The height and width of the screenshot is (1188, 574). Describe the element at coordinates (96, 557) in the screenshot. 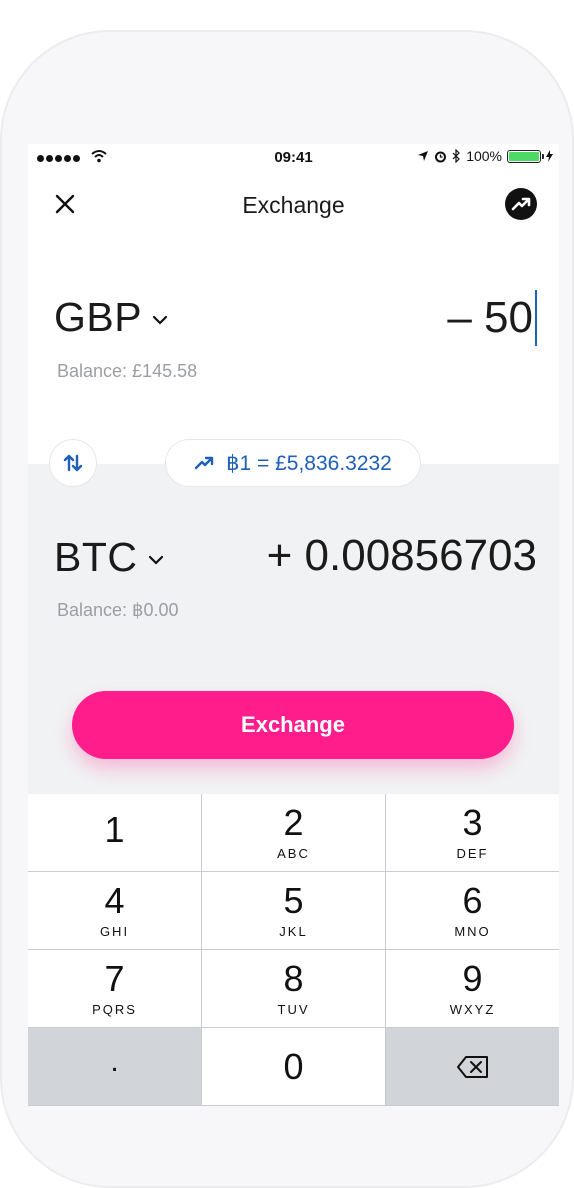

I see `to-currency-code: BTC` at that location.